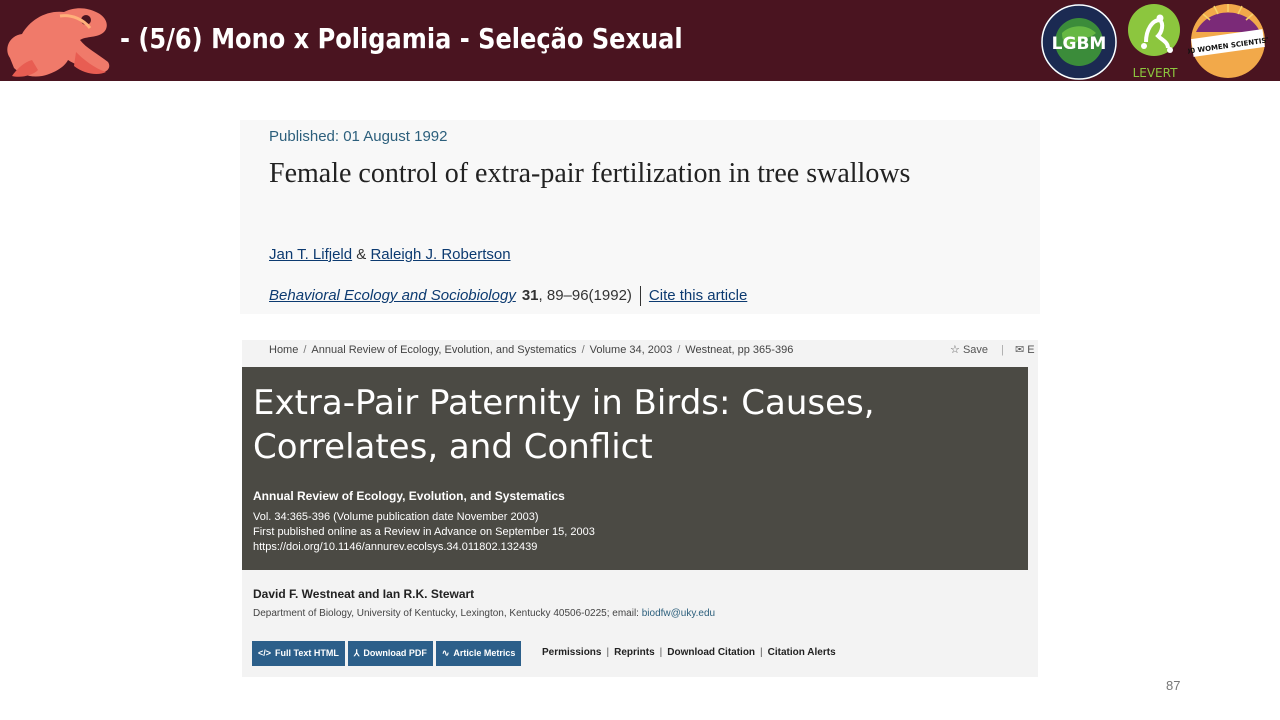 The width and height of the screenshot is (1280, 720). What do you see at coordinates (1173, 685) in the screenshot?
I see `page-number: 87` at bounding box center [1173, 685].